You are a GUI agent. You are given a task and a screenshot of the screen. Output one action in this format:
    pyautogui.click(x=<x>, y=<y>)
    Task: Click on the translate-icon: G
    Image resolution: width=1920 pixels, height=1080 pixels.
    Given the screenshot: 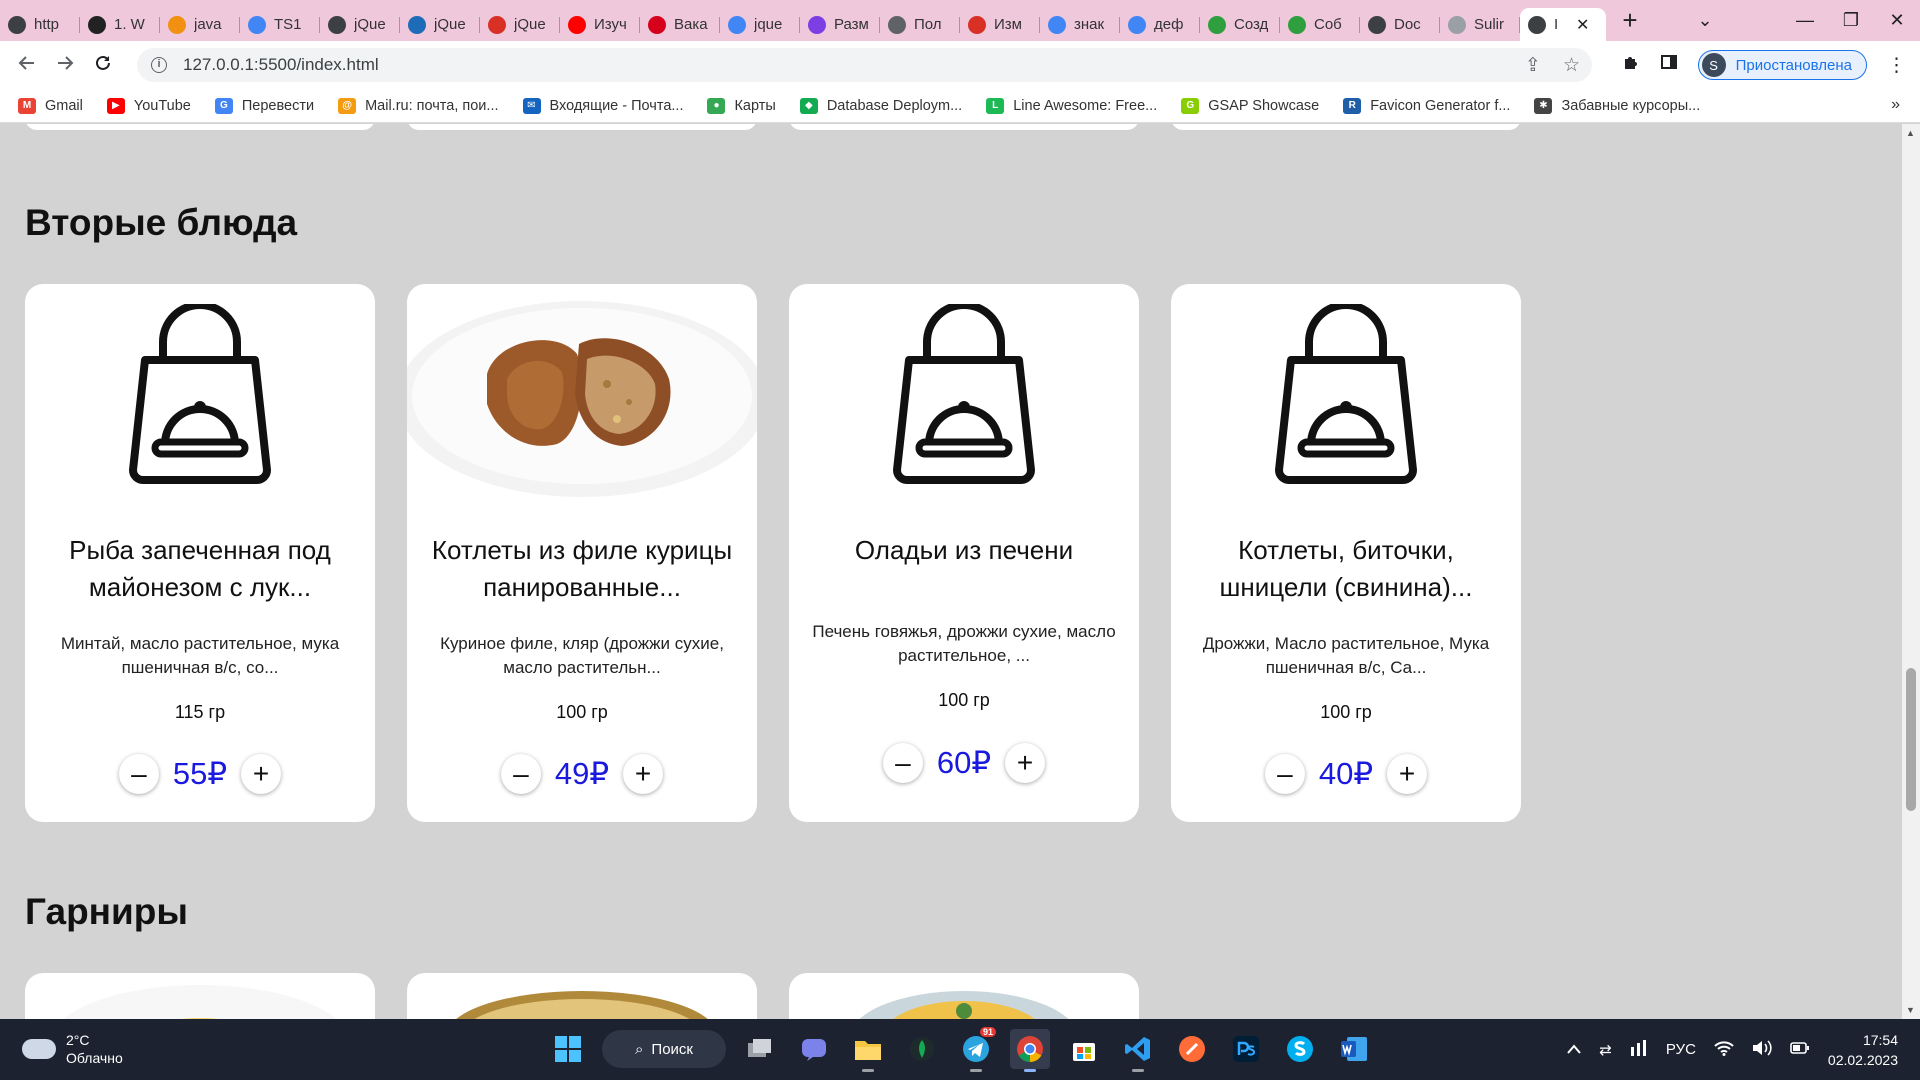 What is the action you would take?
    pyautogui.click(x=223, y=105)
    